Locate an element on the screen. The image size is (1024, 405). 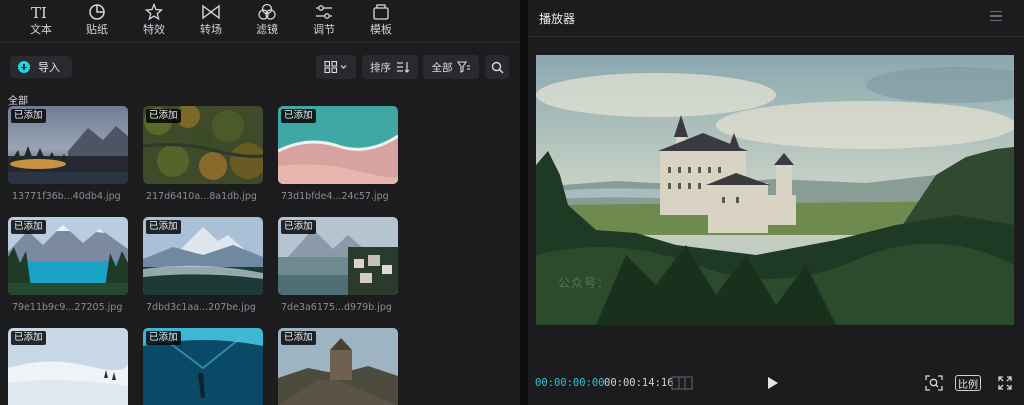
toolbar-divider is located at coordinates (260, 42).